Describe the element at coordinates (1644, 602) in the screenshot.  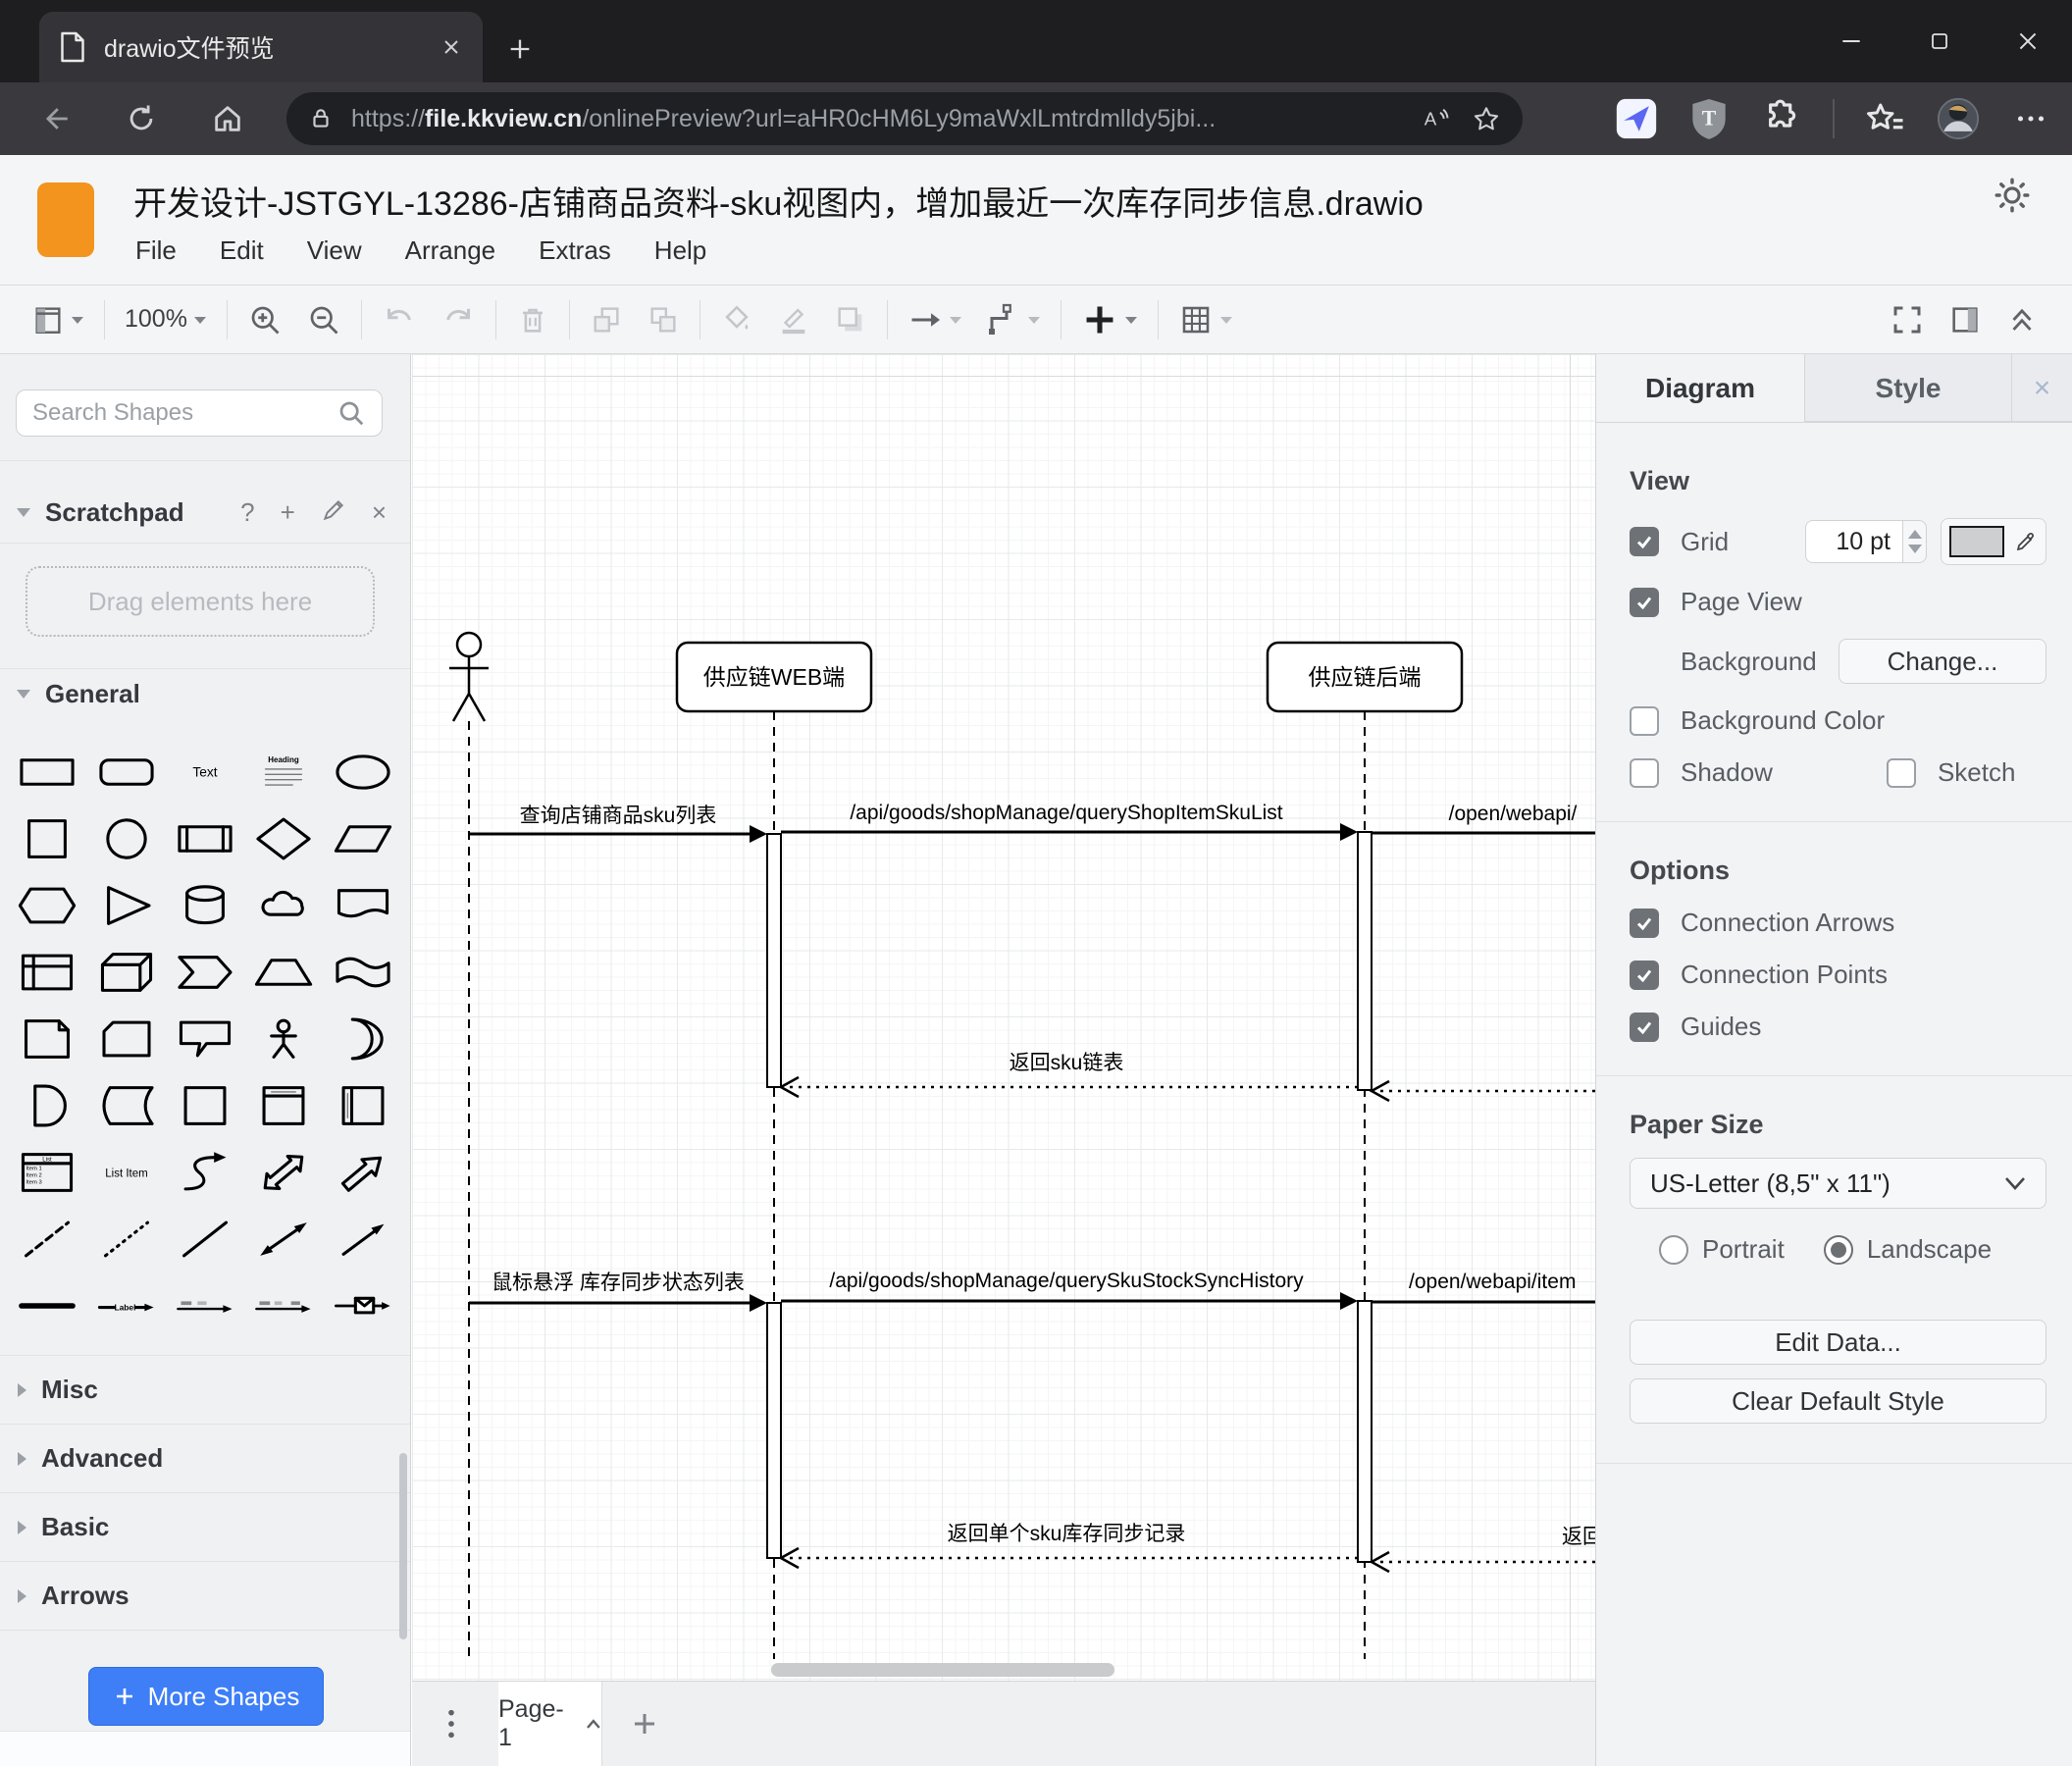
I see `page-view-checkbox` at that location.